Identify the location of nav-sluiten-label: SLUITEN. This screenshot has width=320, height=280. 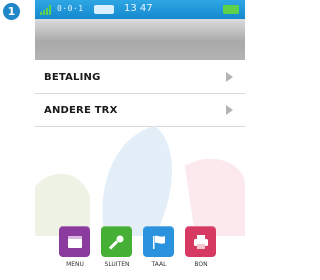
(117, 264).